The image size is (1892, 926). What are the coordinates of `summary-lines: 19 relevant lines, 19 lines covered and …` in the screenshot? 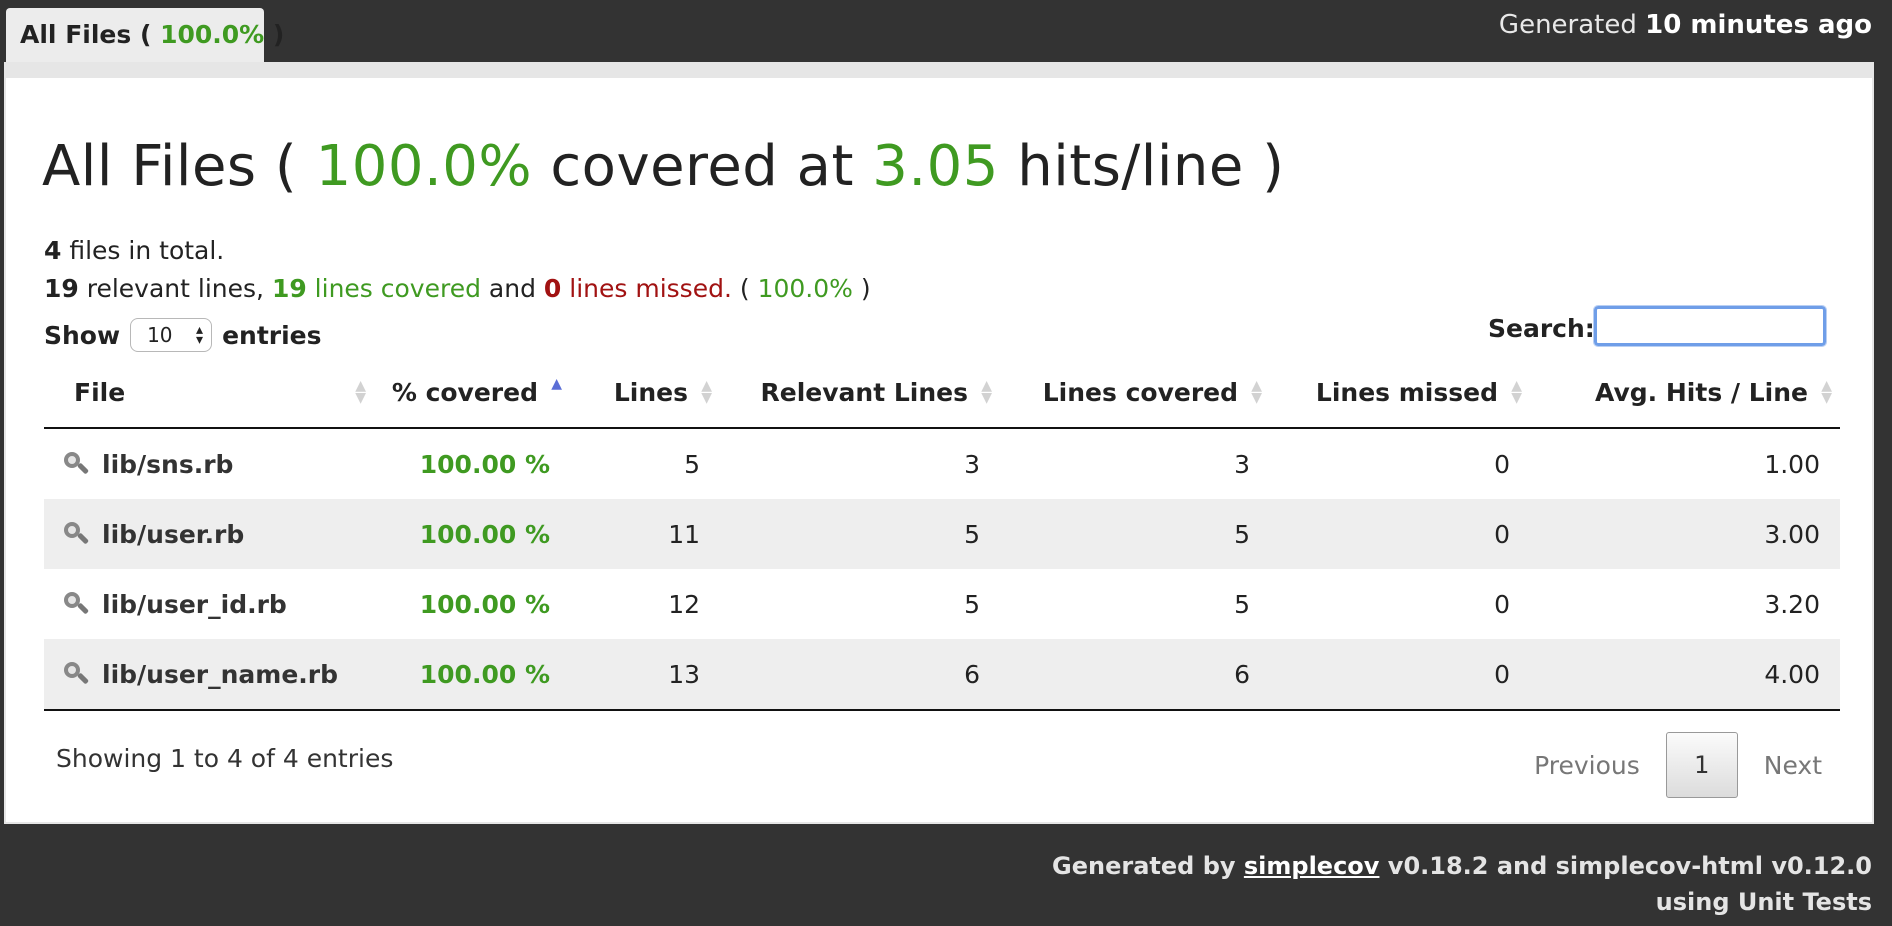 It's located at (457, 288).